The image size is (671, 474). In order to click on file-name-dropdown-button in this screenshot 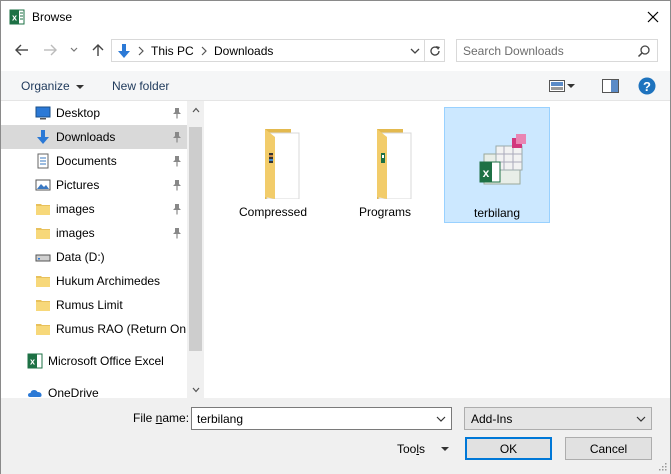, I will do `click(440, 418)`.